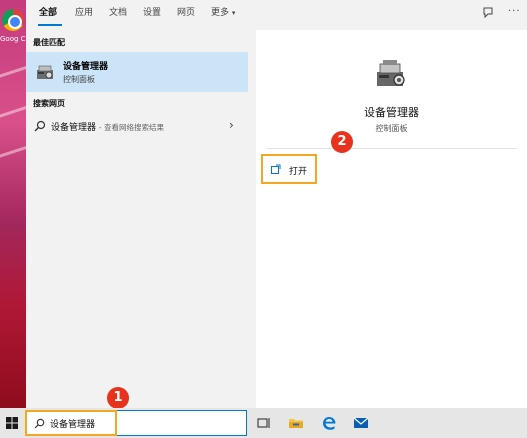 The height and width of the screenshot is (438, 527). I want to click on open-window-icon, so click(276, 169).